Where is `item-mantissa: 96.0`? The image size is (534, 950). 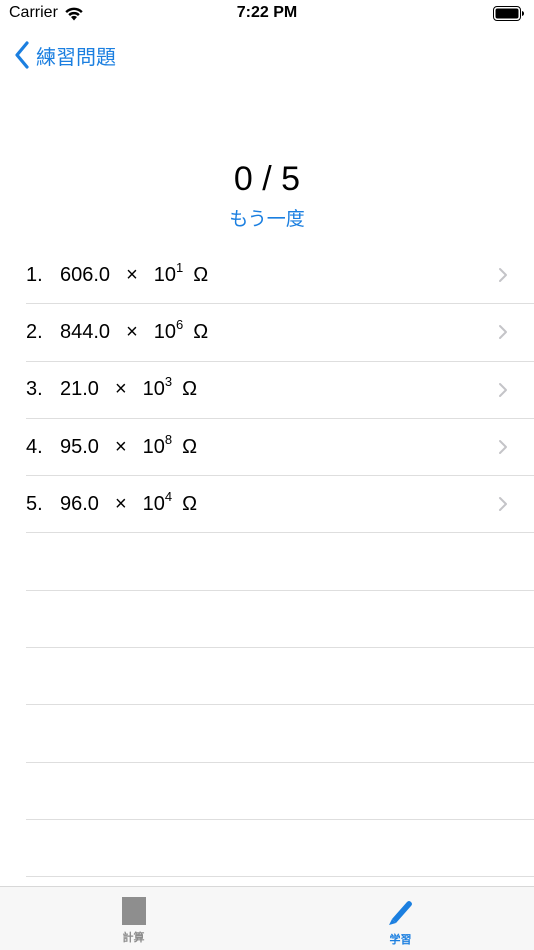
item-mantissa: 96.0 is located at coordinates (79, 503).